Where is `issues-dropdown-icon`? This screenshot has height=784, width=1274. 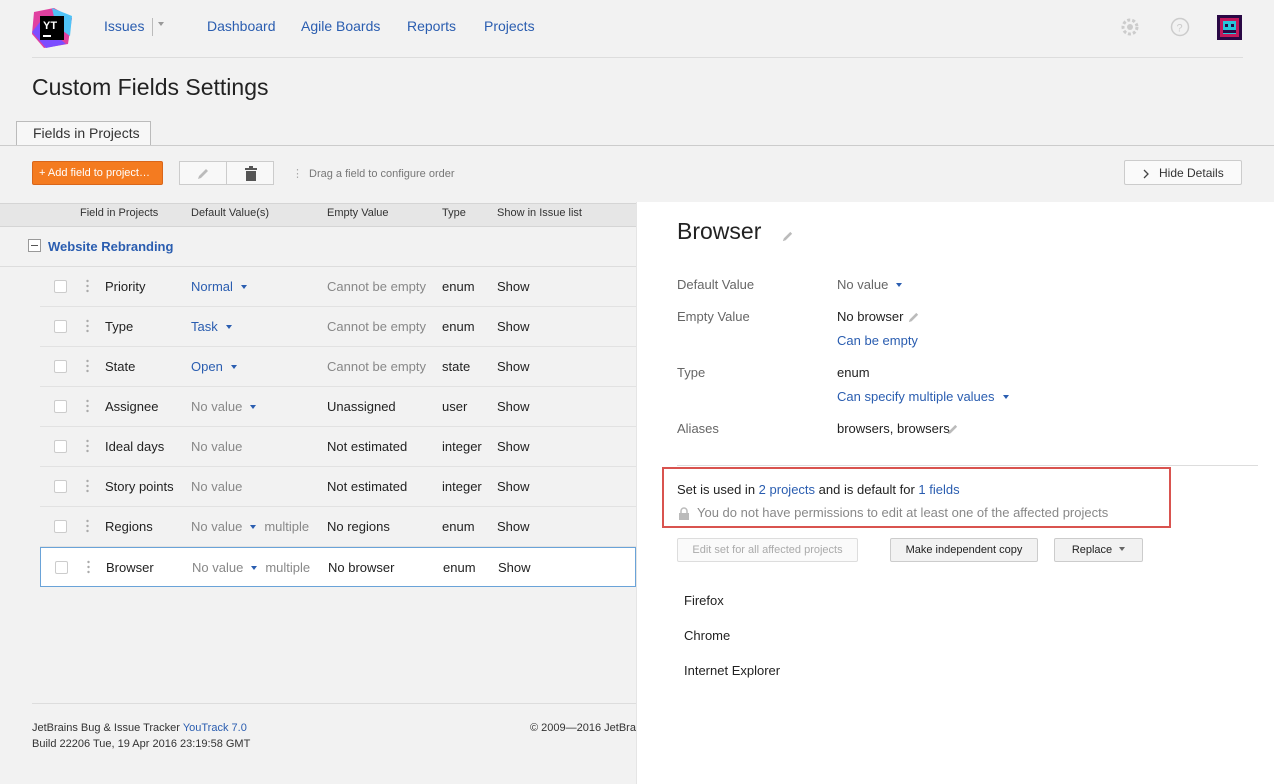 issues-dropdown-icon is located at coordinates (161, 24).